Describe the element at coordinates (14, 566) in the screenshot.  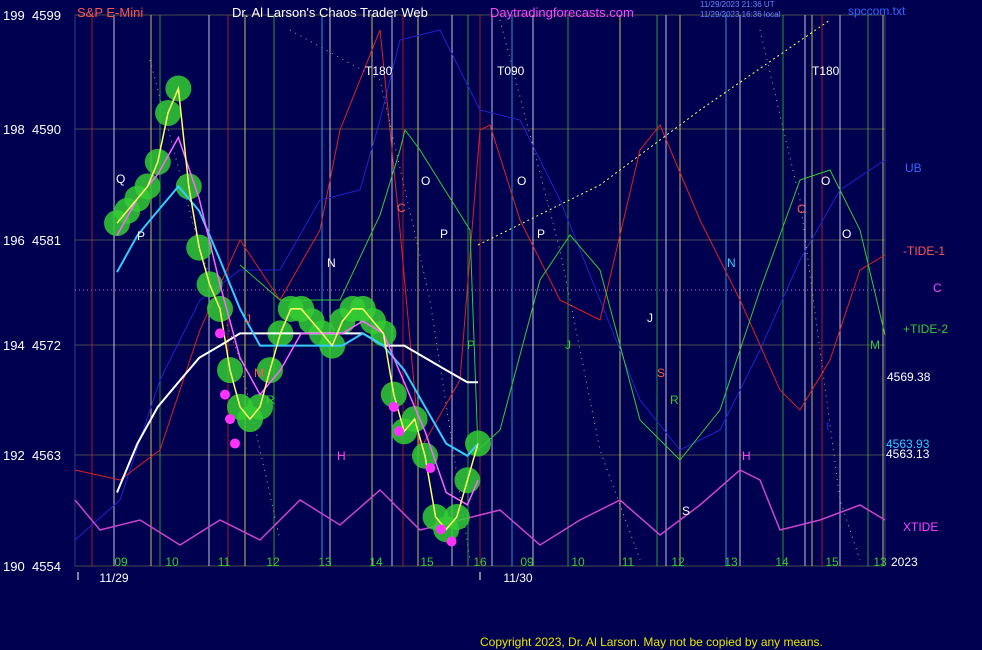
I see `y-label-left: 190` at that location.